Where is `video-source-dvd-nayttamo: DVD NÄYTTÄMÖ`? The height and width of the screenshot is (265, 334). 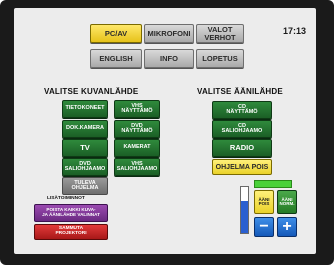 video-source-dvd-nayttamo: DVD NÄYTTÄMÖ is located at coordinates (137, 129).